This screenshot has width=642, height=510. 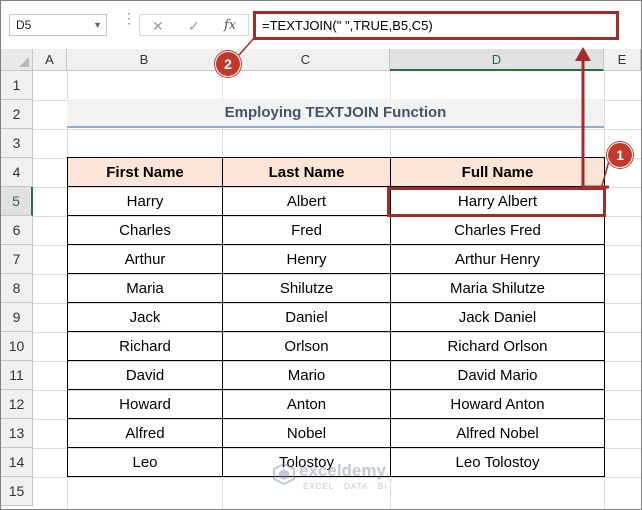 I want to click on cell-full-name: Arthur Henry, so click(x=497, y=259).